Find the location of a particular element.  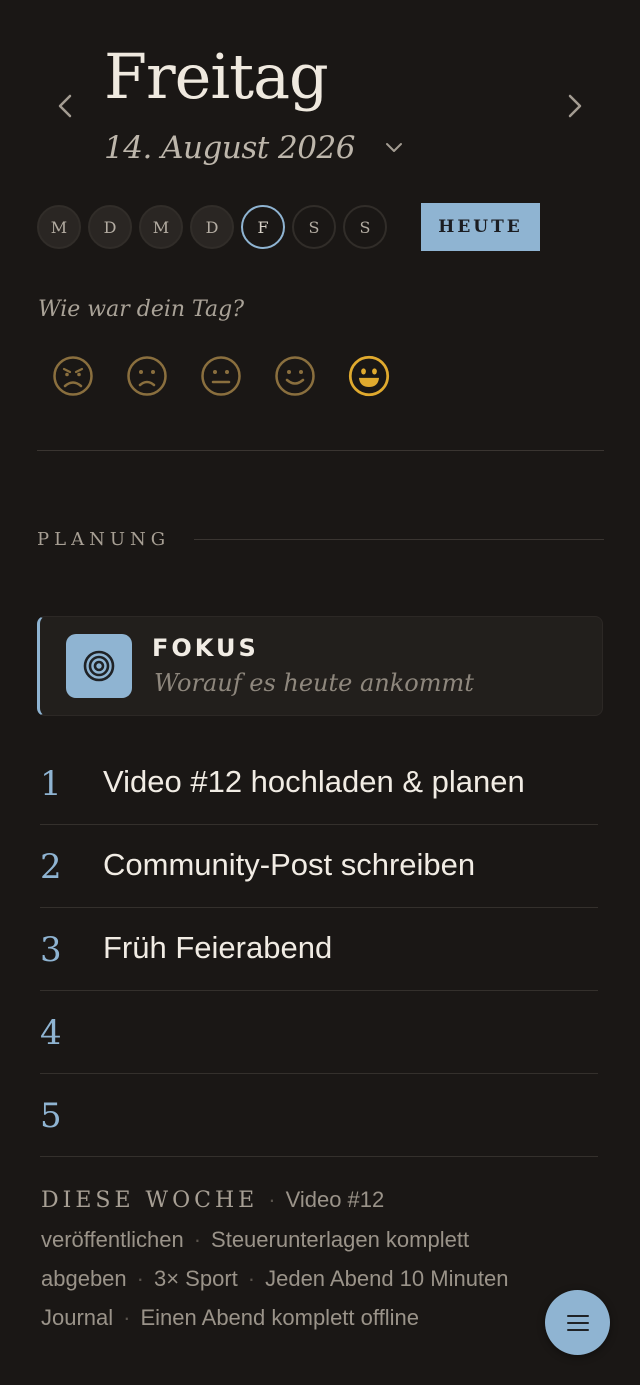

weekday-wednesday: M is located at coordinates (161, 227).